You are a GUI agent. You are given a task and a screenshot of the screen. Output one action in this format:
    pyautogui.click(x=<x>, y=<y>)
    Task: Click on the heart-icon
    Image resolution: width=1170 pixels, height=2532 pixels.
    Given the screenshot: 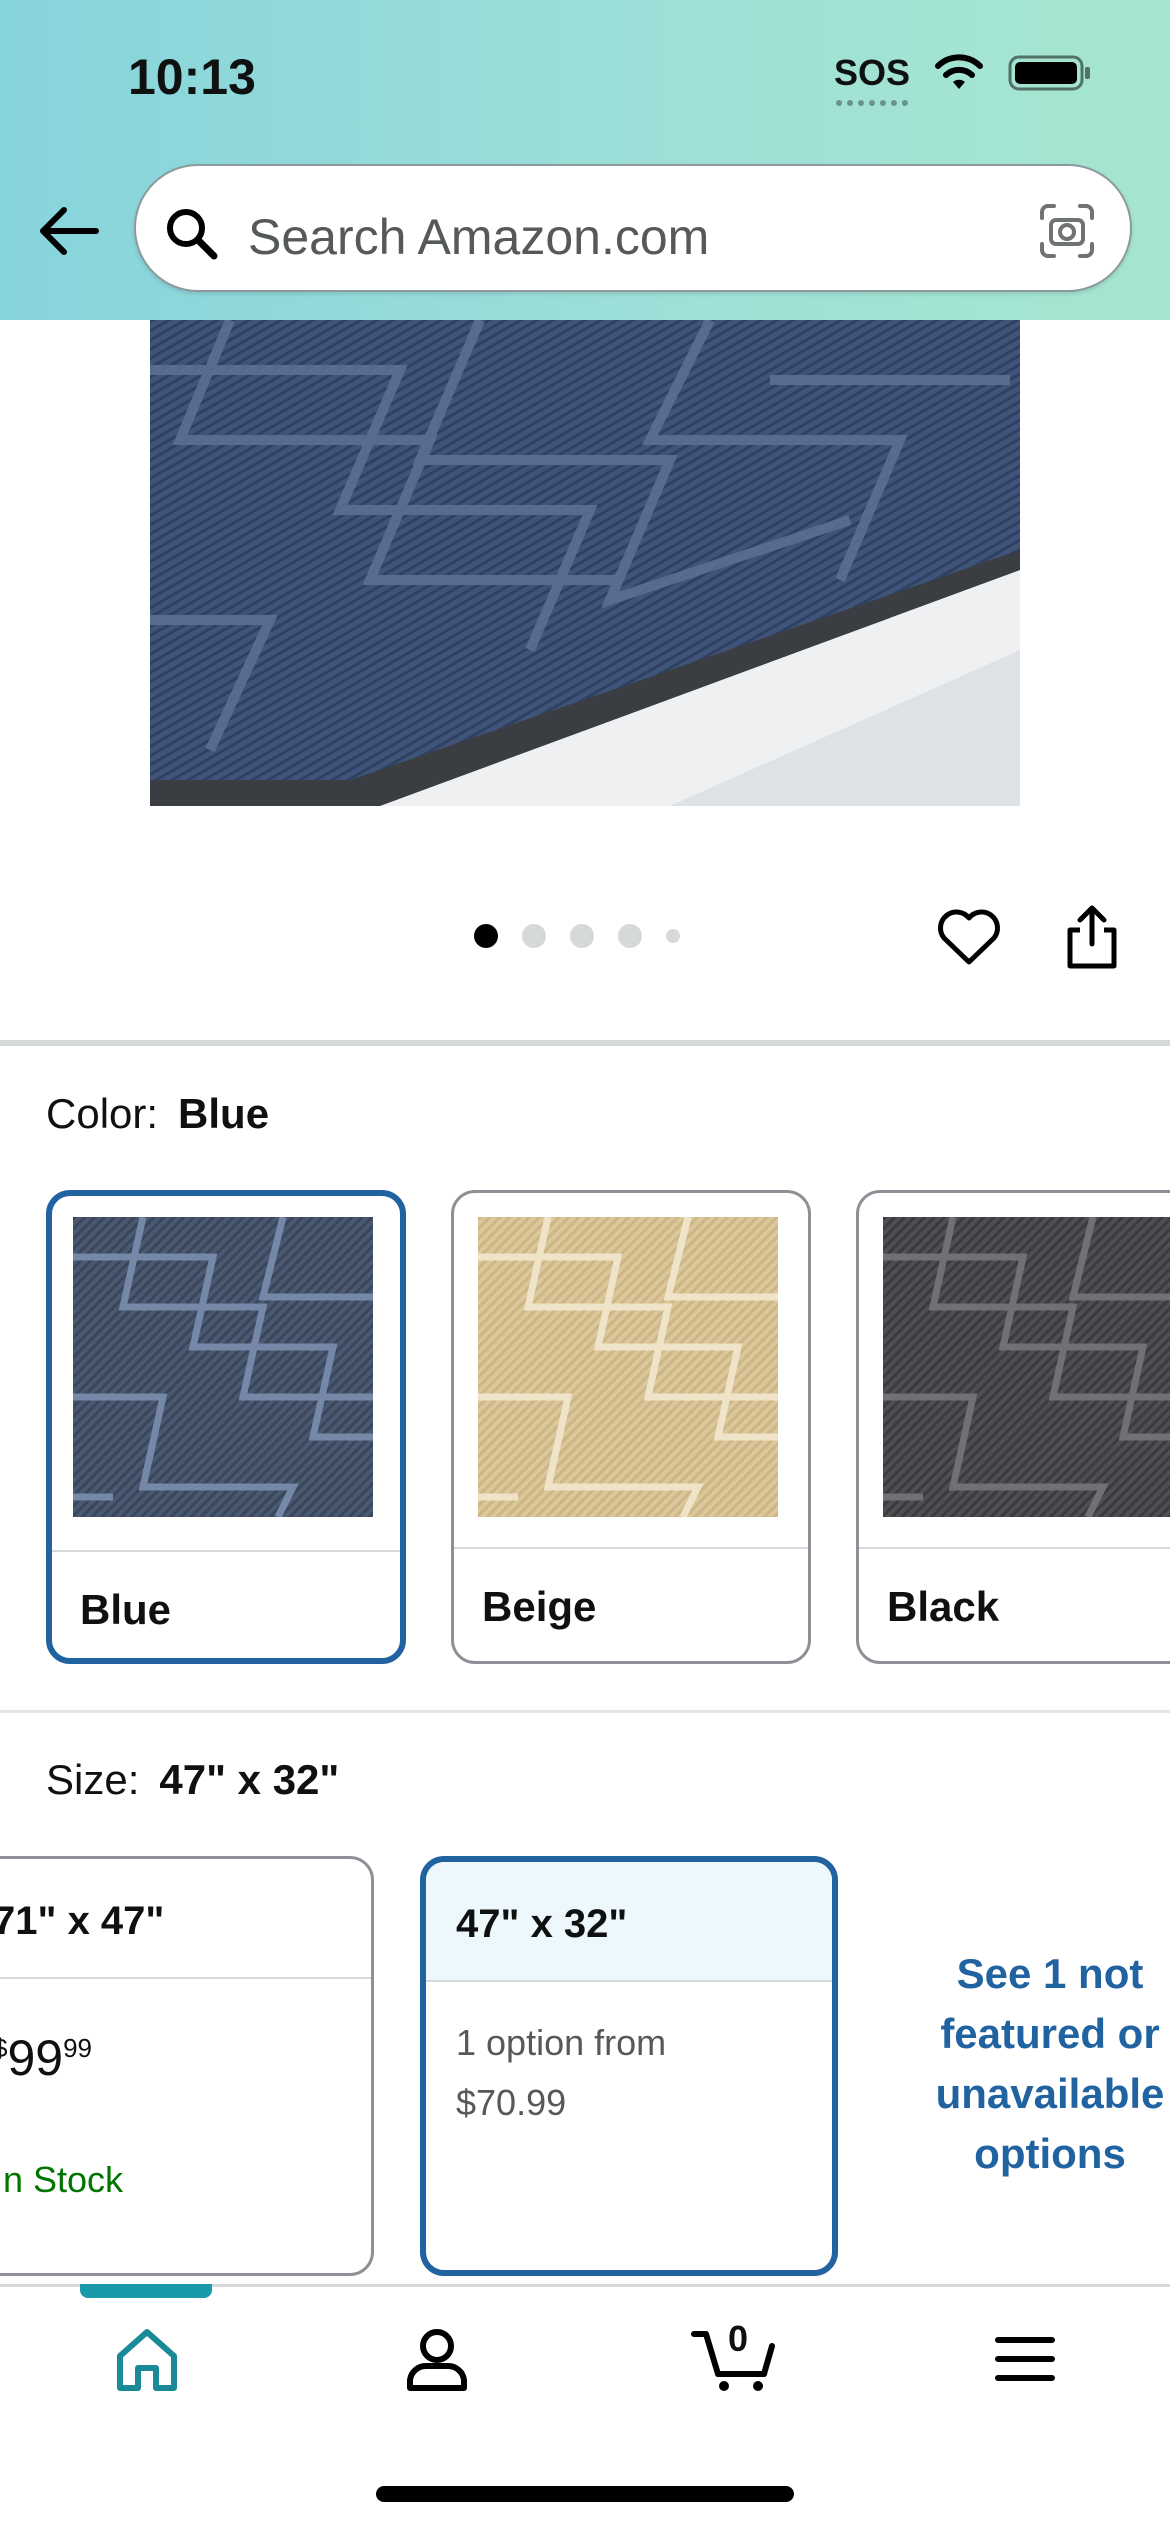 What is the action you would take?
    pyautogui.click(x=969, y=937)
    